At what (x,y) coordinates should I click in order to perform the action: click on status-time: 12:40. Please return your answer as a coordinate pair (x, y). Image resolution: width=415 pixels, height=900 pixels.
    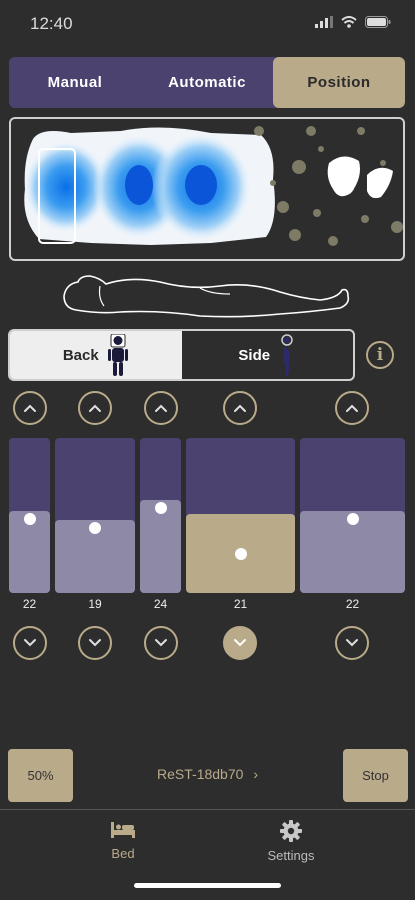
    Looking at the image, I should click on (51, 23).